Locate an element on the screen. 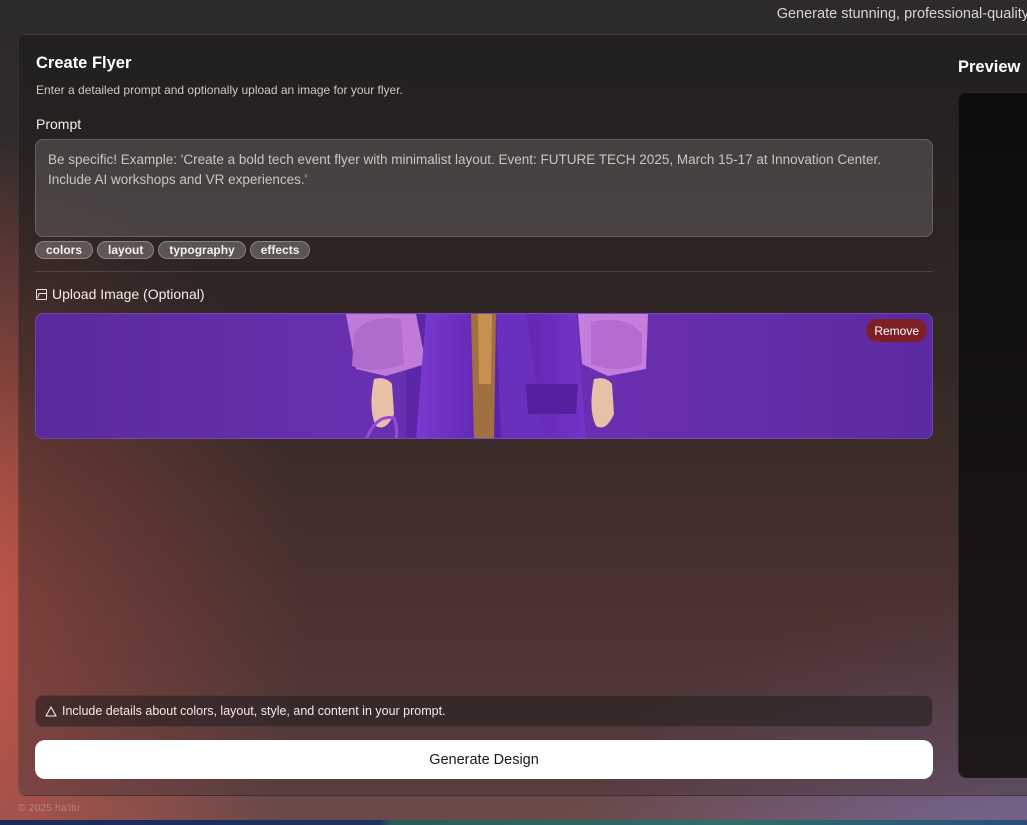  prompt-chips: colors layout typography effects is located at coordinates (173, 250).